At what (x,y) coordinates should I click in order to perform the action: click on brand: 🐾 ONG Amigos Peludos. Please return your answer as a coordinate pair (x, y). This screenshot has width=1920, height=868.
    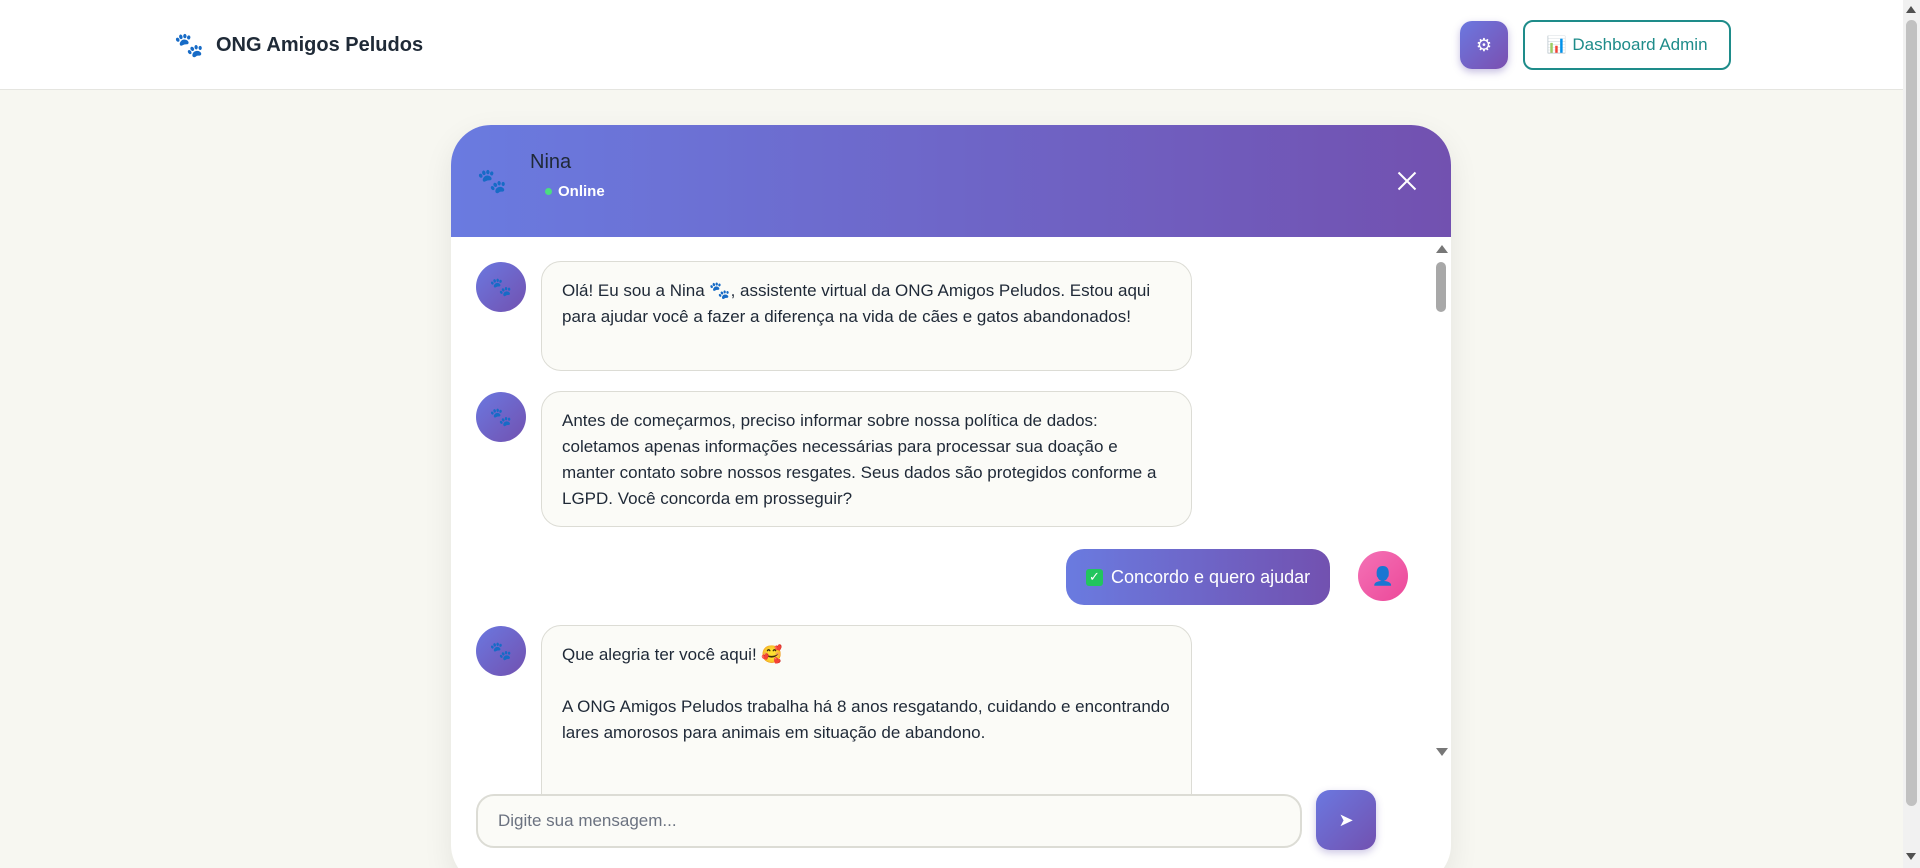
    Looking at the image, I should click on (298, 45).